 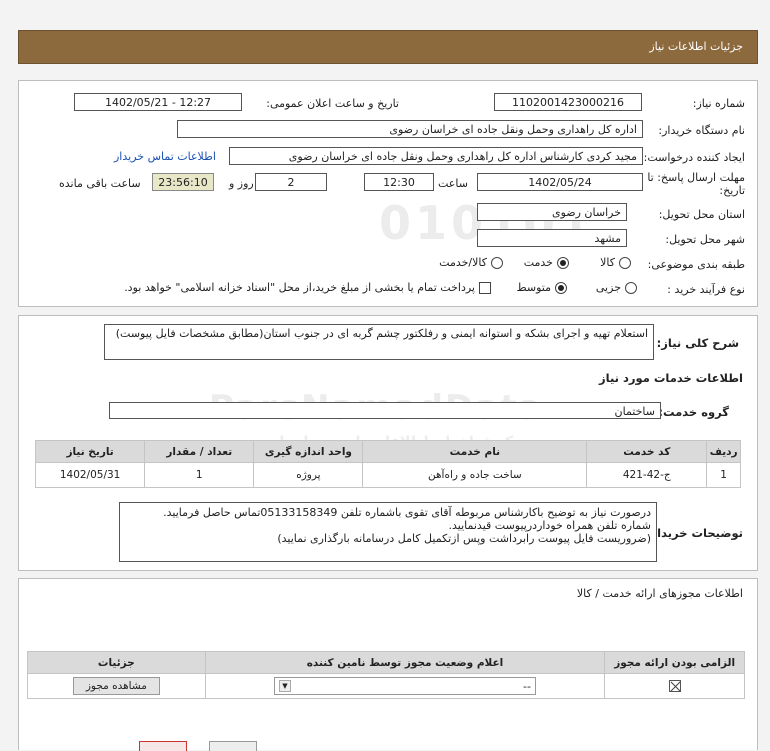 What do you see at coordinates (291, 182) in the screenshot?
I see `days-field: 2` at bounding box center [291, 182].